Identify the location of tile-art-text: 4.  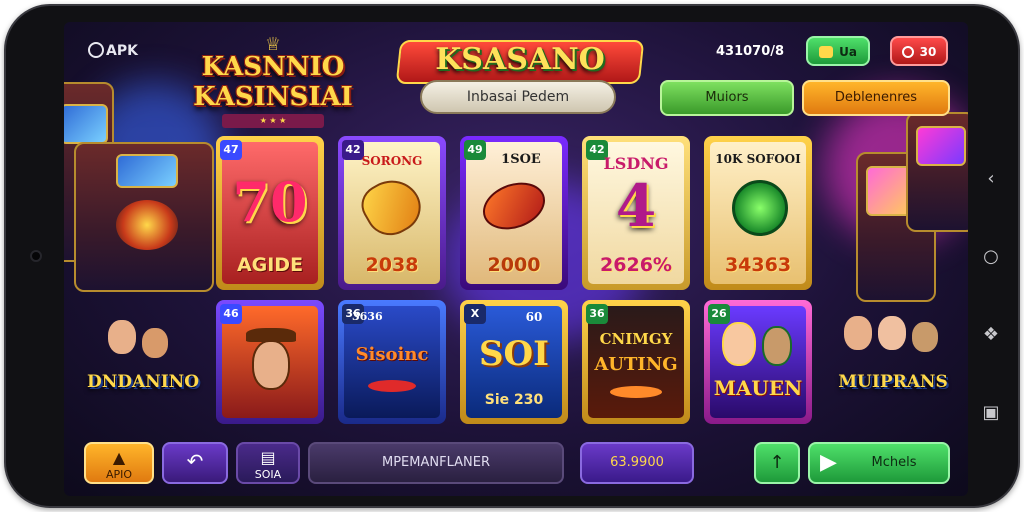
(636, 206).